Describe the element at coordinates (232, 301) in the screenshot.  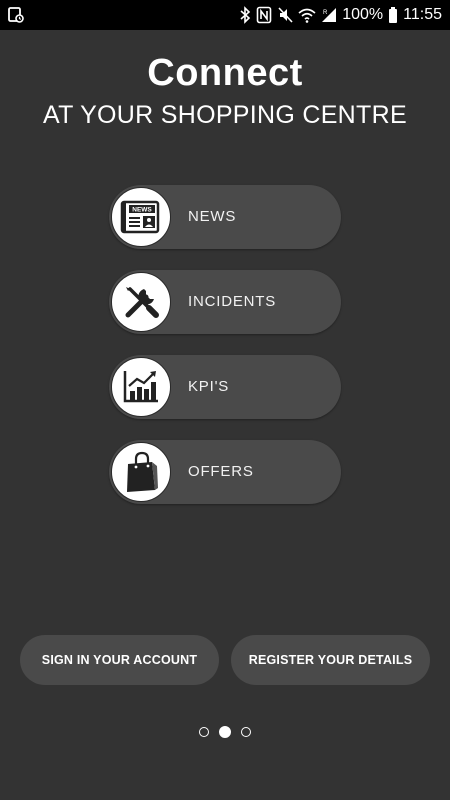
I see `menu-item-label: INCIDENTS` at that location.